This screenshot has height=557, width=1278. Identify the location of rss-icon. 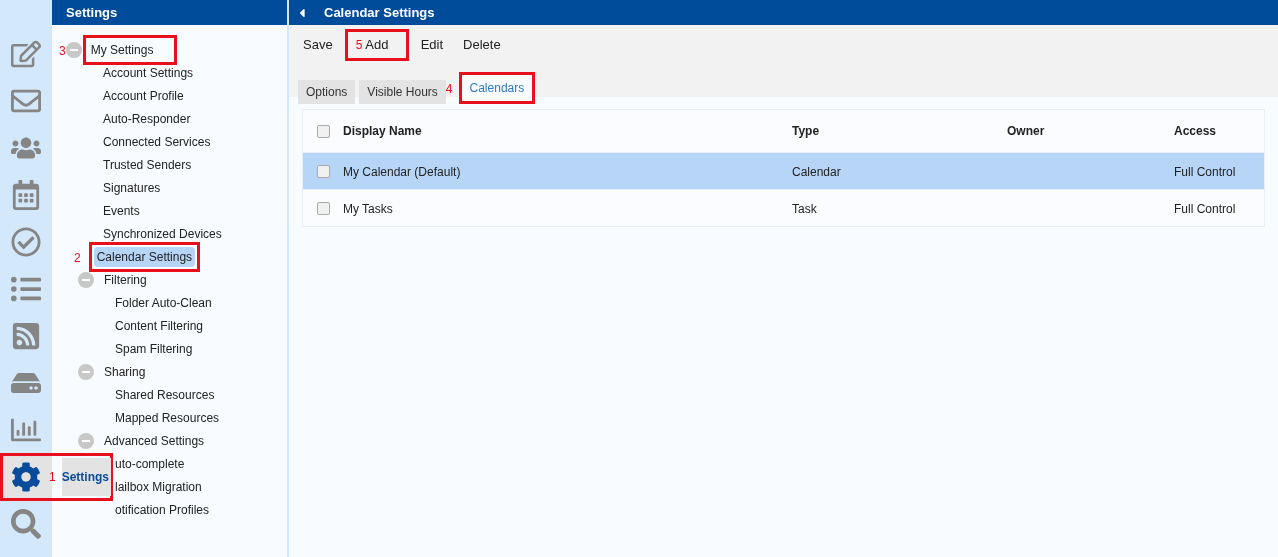
(26, 336).